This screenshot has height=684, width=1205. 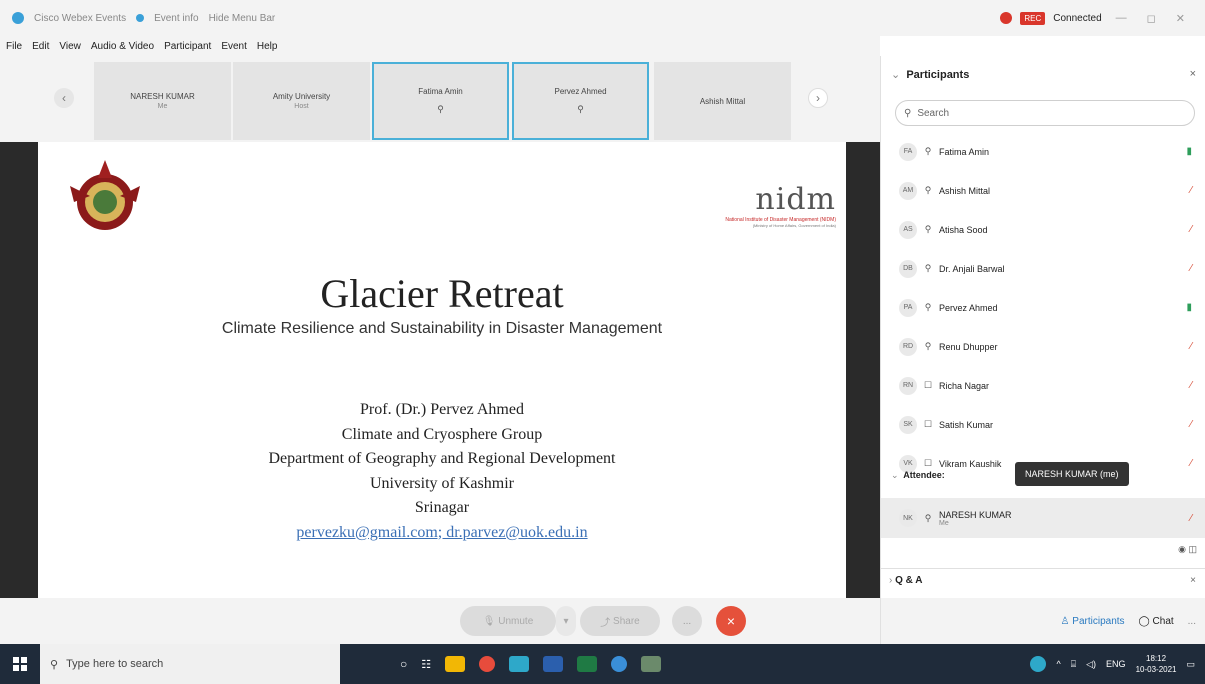 I want to click on minimize-icon: —, so click(x=1121, y=18).